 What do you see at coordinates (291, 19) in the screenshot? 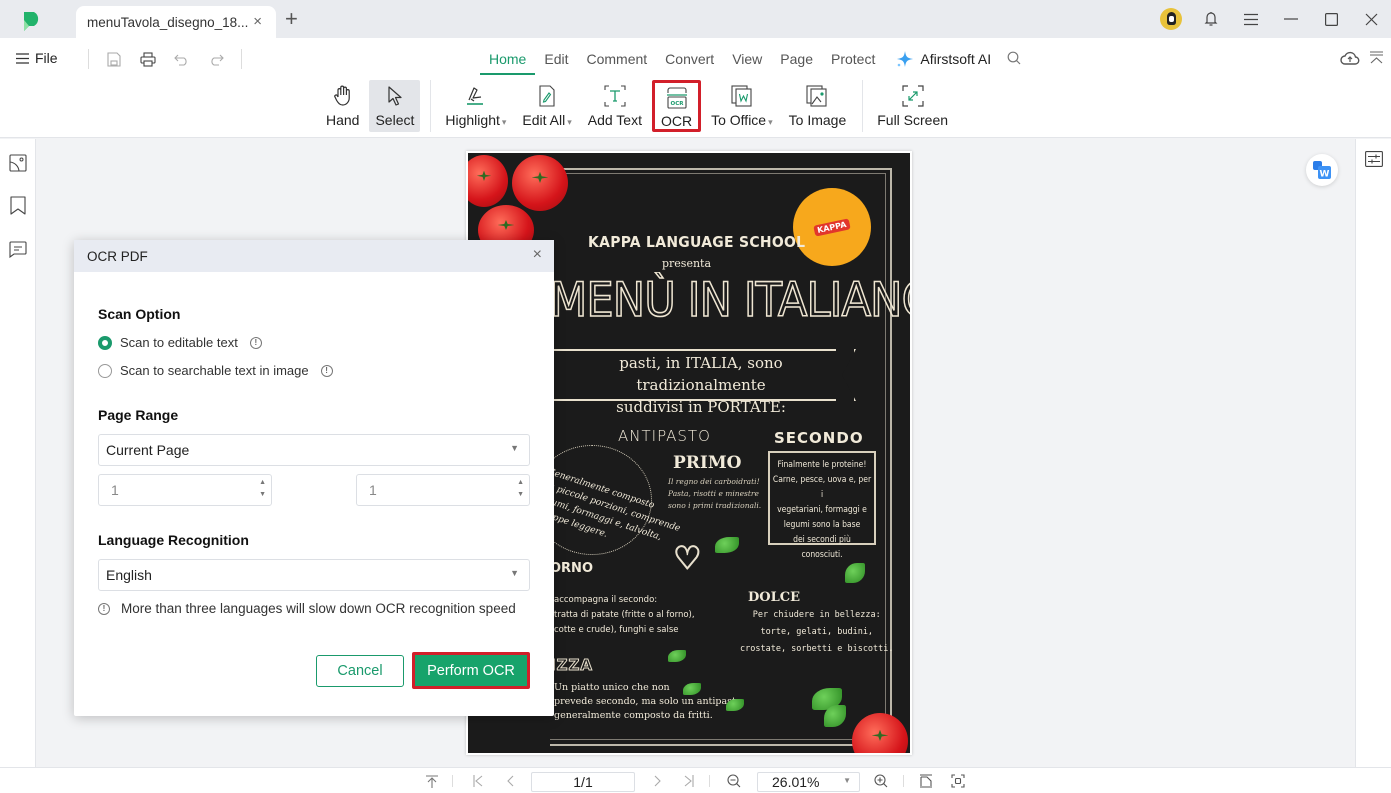
I see `new-tab-button: +` at bounding box center [291, 19].